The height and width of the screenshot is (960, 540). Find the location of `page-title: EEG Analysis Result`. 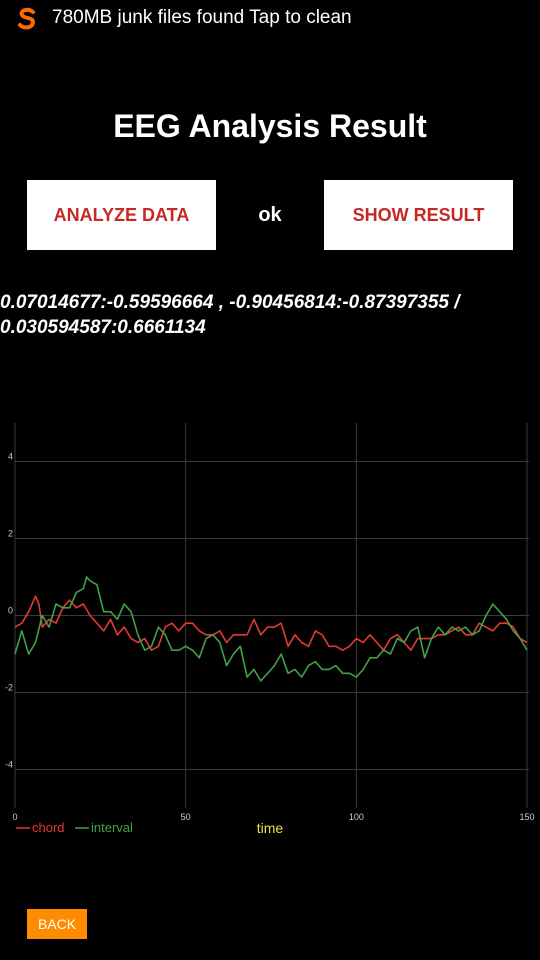

page-title: EEG Analysis Result is located at coordinates (270, 126).